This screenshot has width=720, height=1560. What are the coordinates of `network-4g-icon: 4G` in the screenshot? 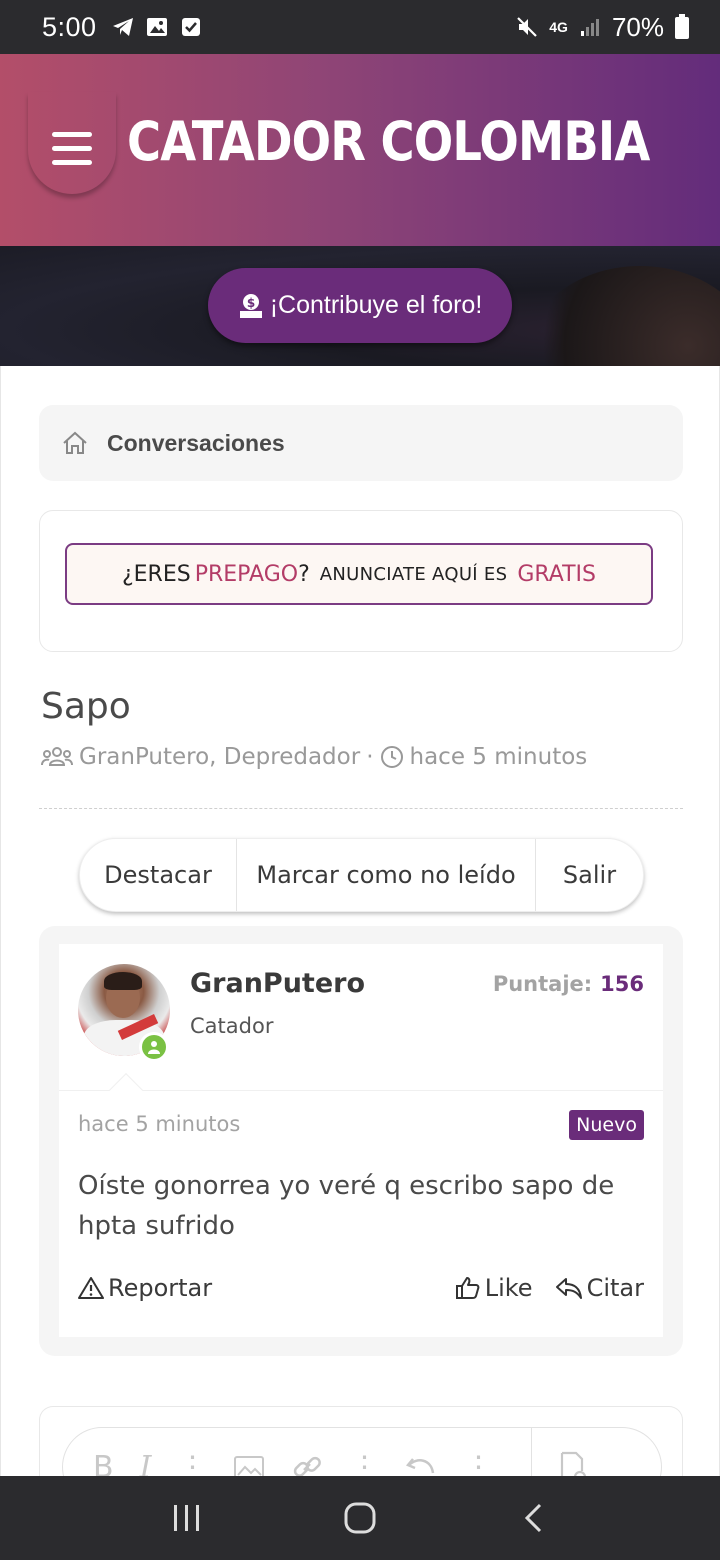 It's located at (558, 27).